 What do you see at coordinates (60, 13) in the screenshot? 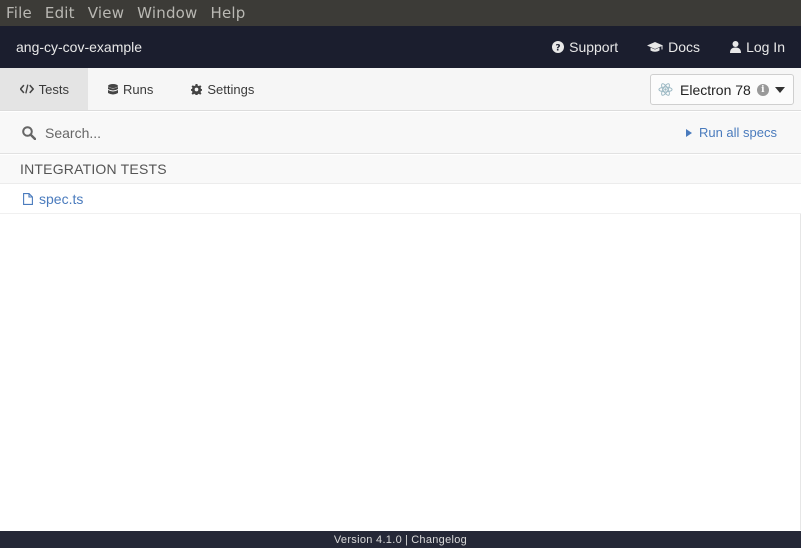
I see `menu-edit: Edit` at bounding box center [60, 13].